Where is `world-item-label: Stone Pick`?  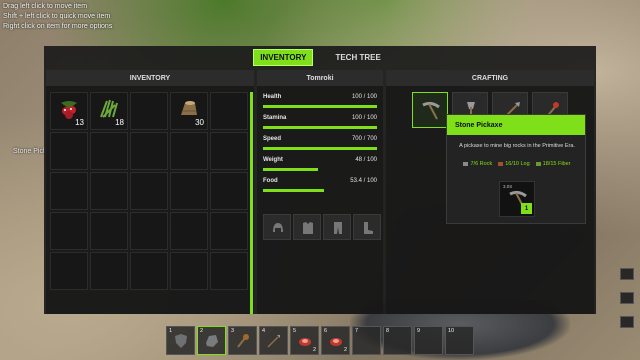 world-item-label: Stone Pick is located at coordinates (30, 151).